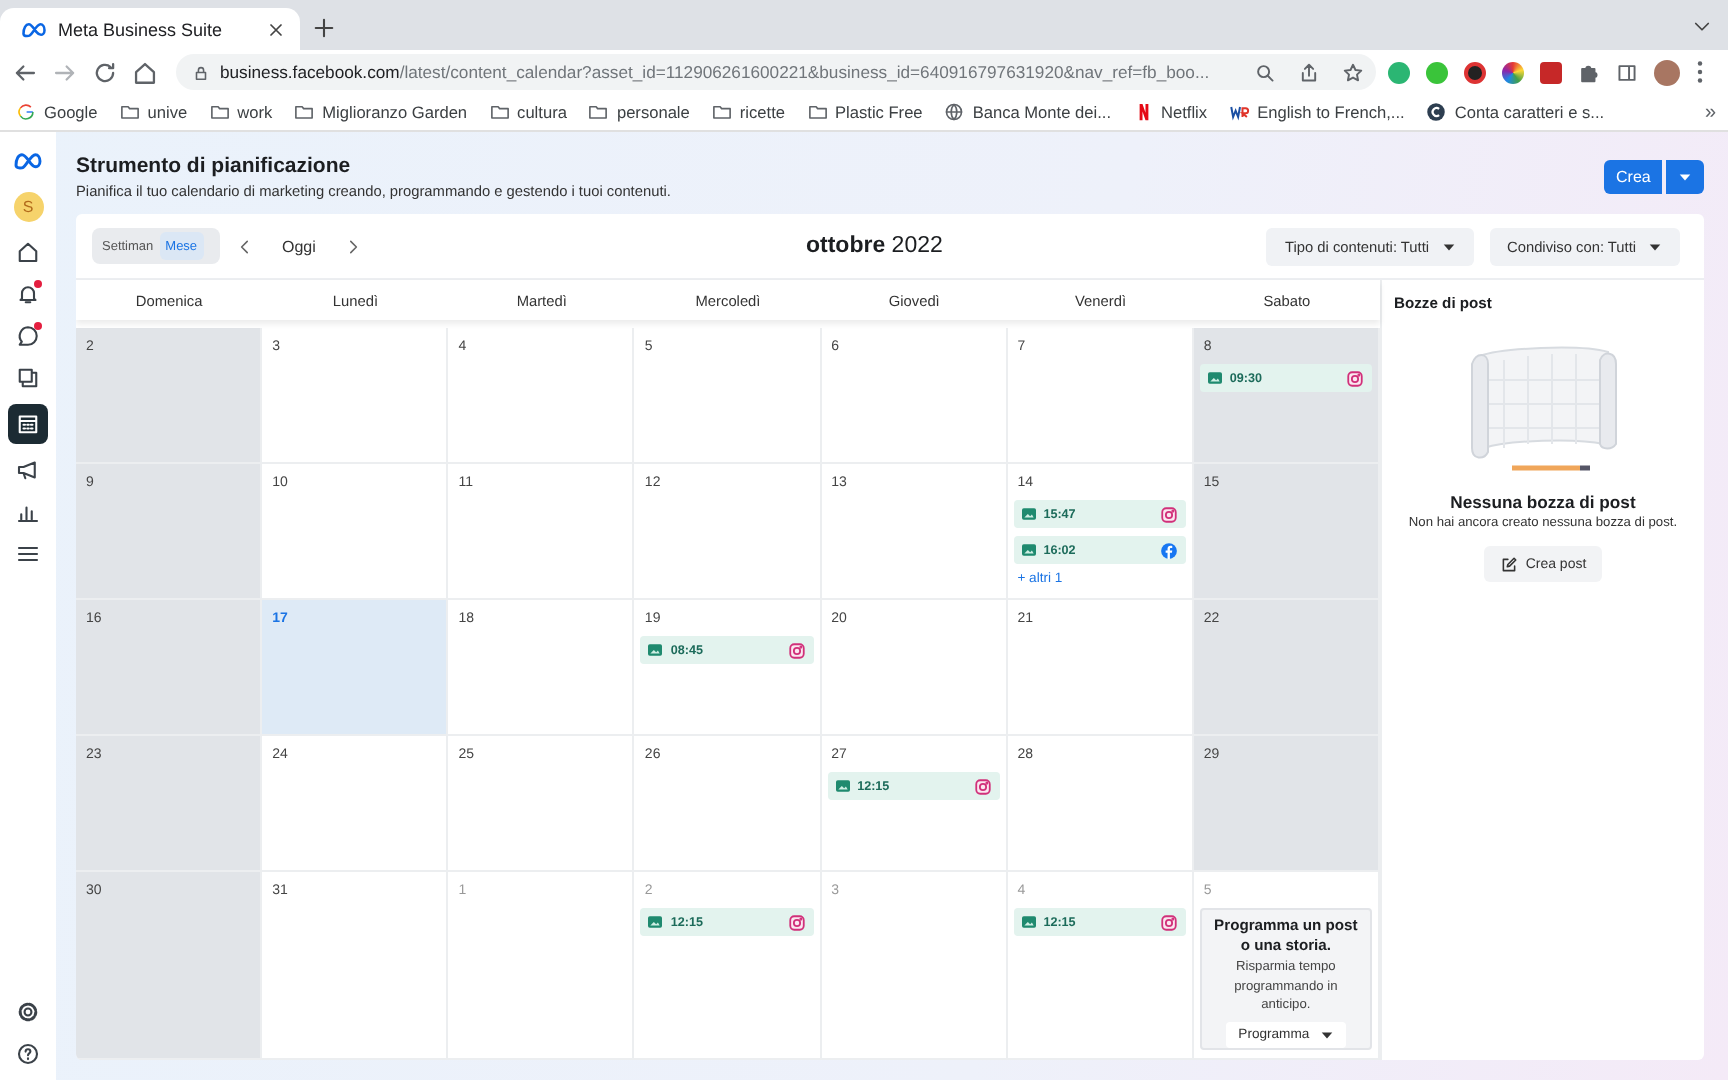 Image resolution: width=1728 pixels, height=1080 pixels. What do you see at coordinates (1710, 112) in the screenshot?
I see `more-bookmarks: »` at bounding box center [1710, 112].